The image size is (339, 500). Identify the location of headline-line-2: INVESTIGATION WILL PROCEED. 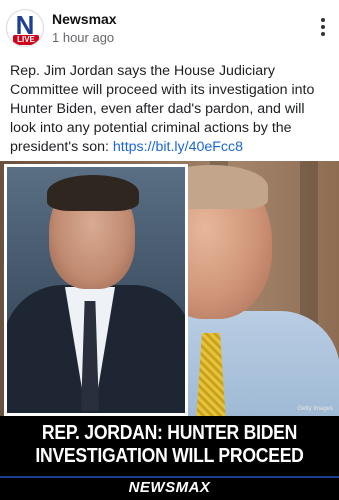
(169, 456).